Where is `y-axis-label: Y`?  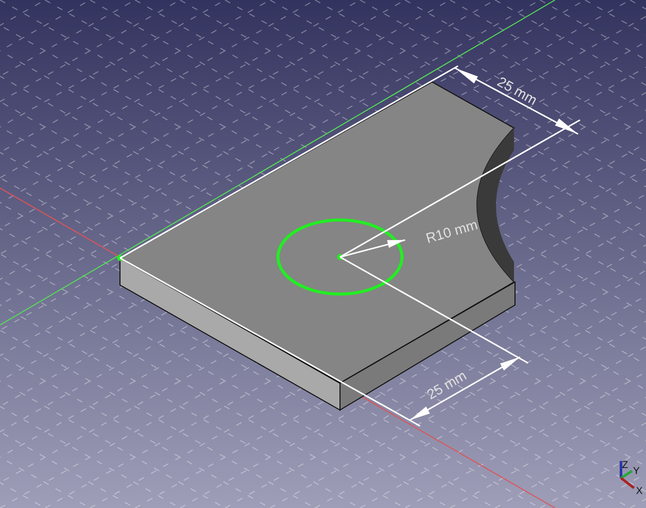 y-axis-label: Y is located at coordinates (636, 471).